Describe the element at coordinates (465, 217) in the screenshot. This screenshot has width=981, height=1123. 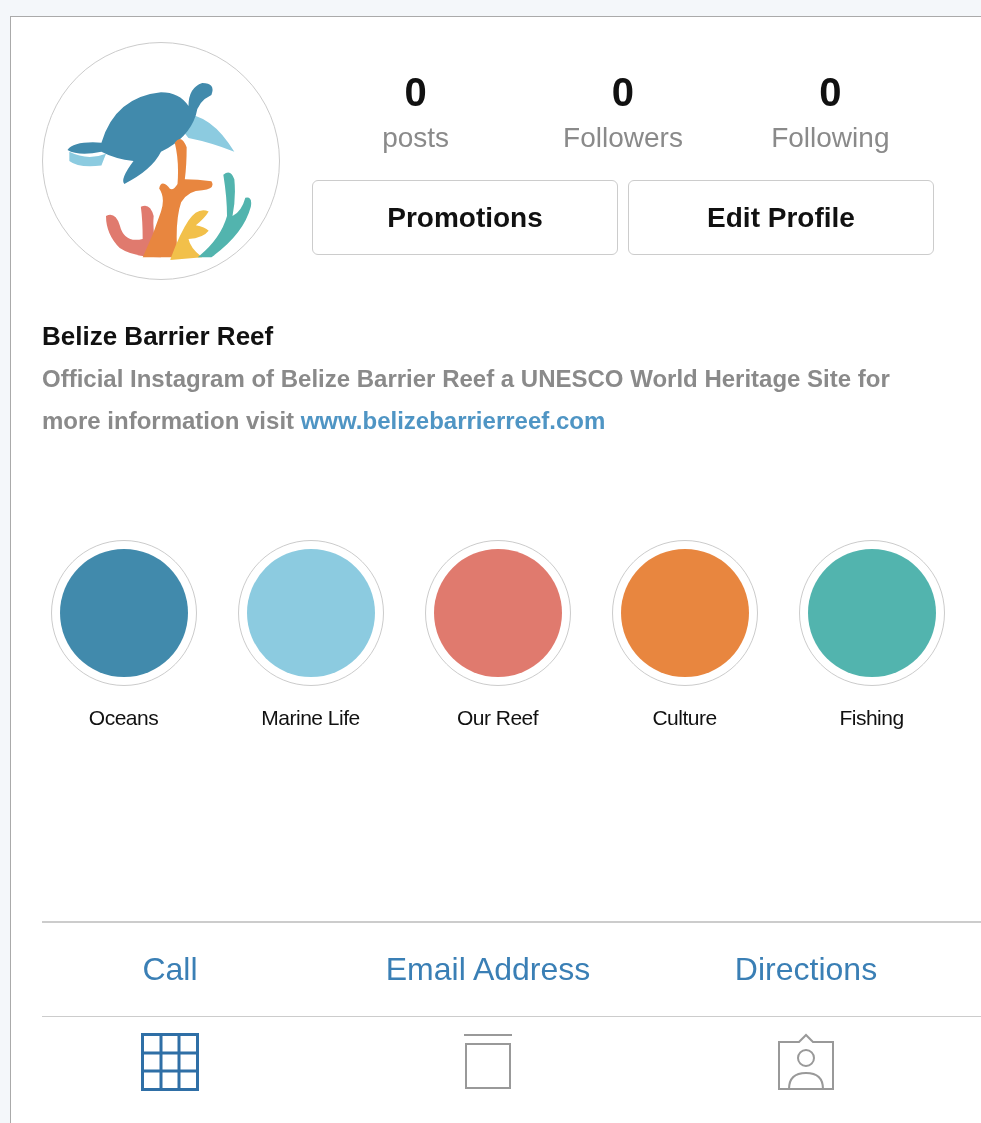
I see `profile-button: Promotions` at that location.